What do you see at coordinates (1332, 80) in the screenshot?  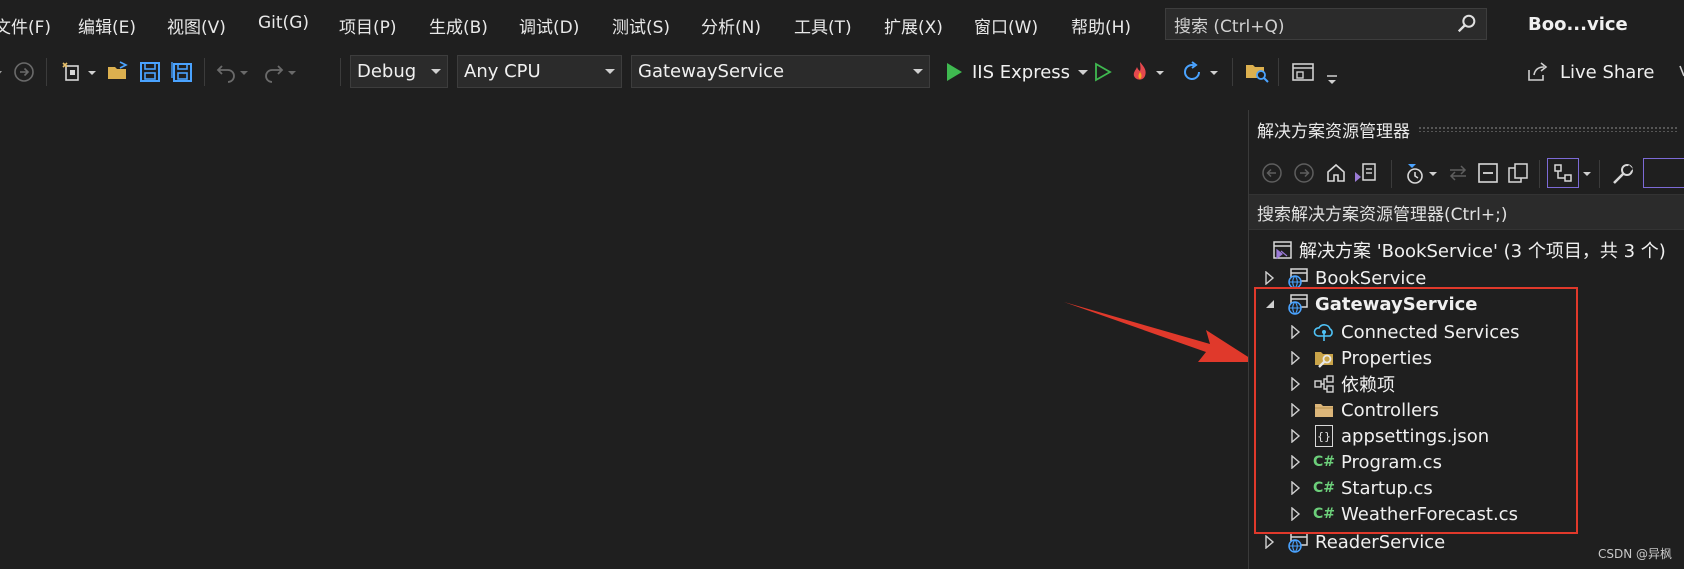 I see `customize-toolbar-icon` at bounding box center [1332, 80].